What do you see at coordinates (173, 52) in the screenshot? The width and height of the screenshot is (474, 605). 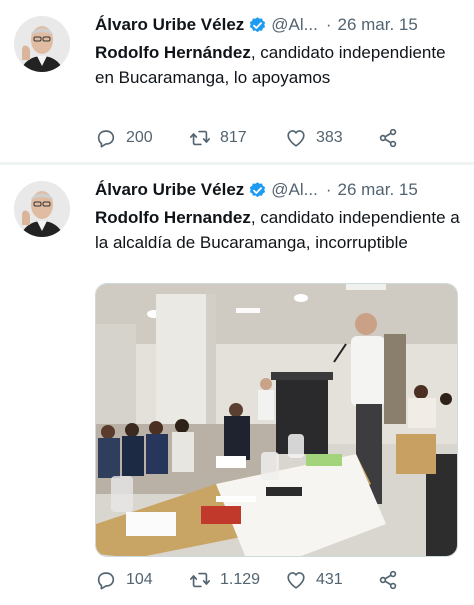 I see `mention-name: Rodolfo Hernández` at bounding box center [173, 52].